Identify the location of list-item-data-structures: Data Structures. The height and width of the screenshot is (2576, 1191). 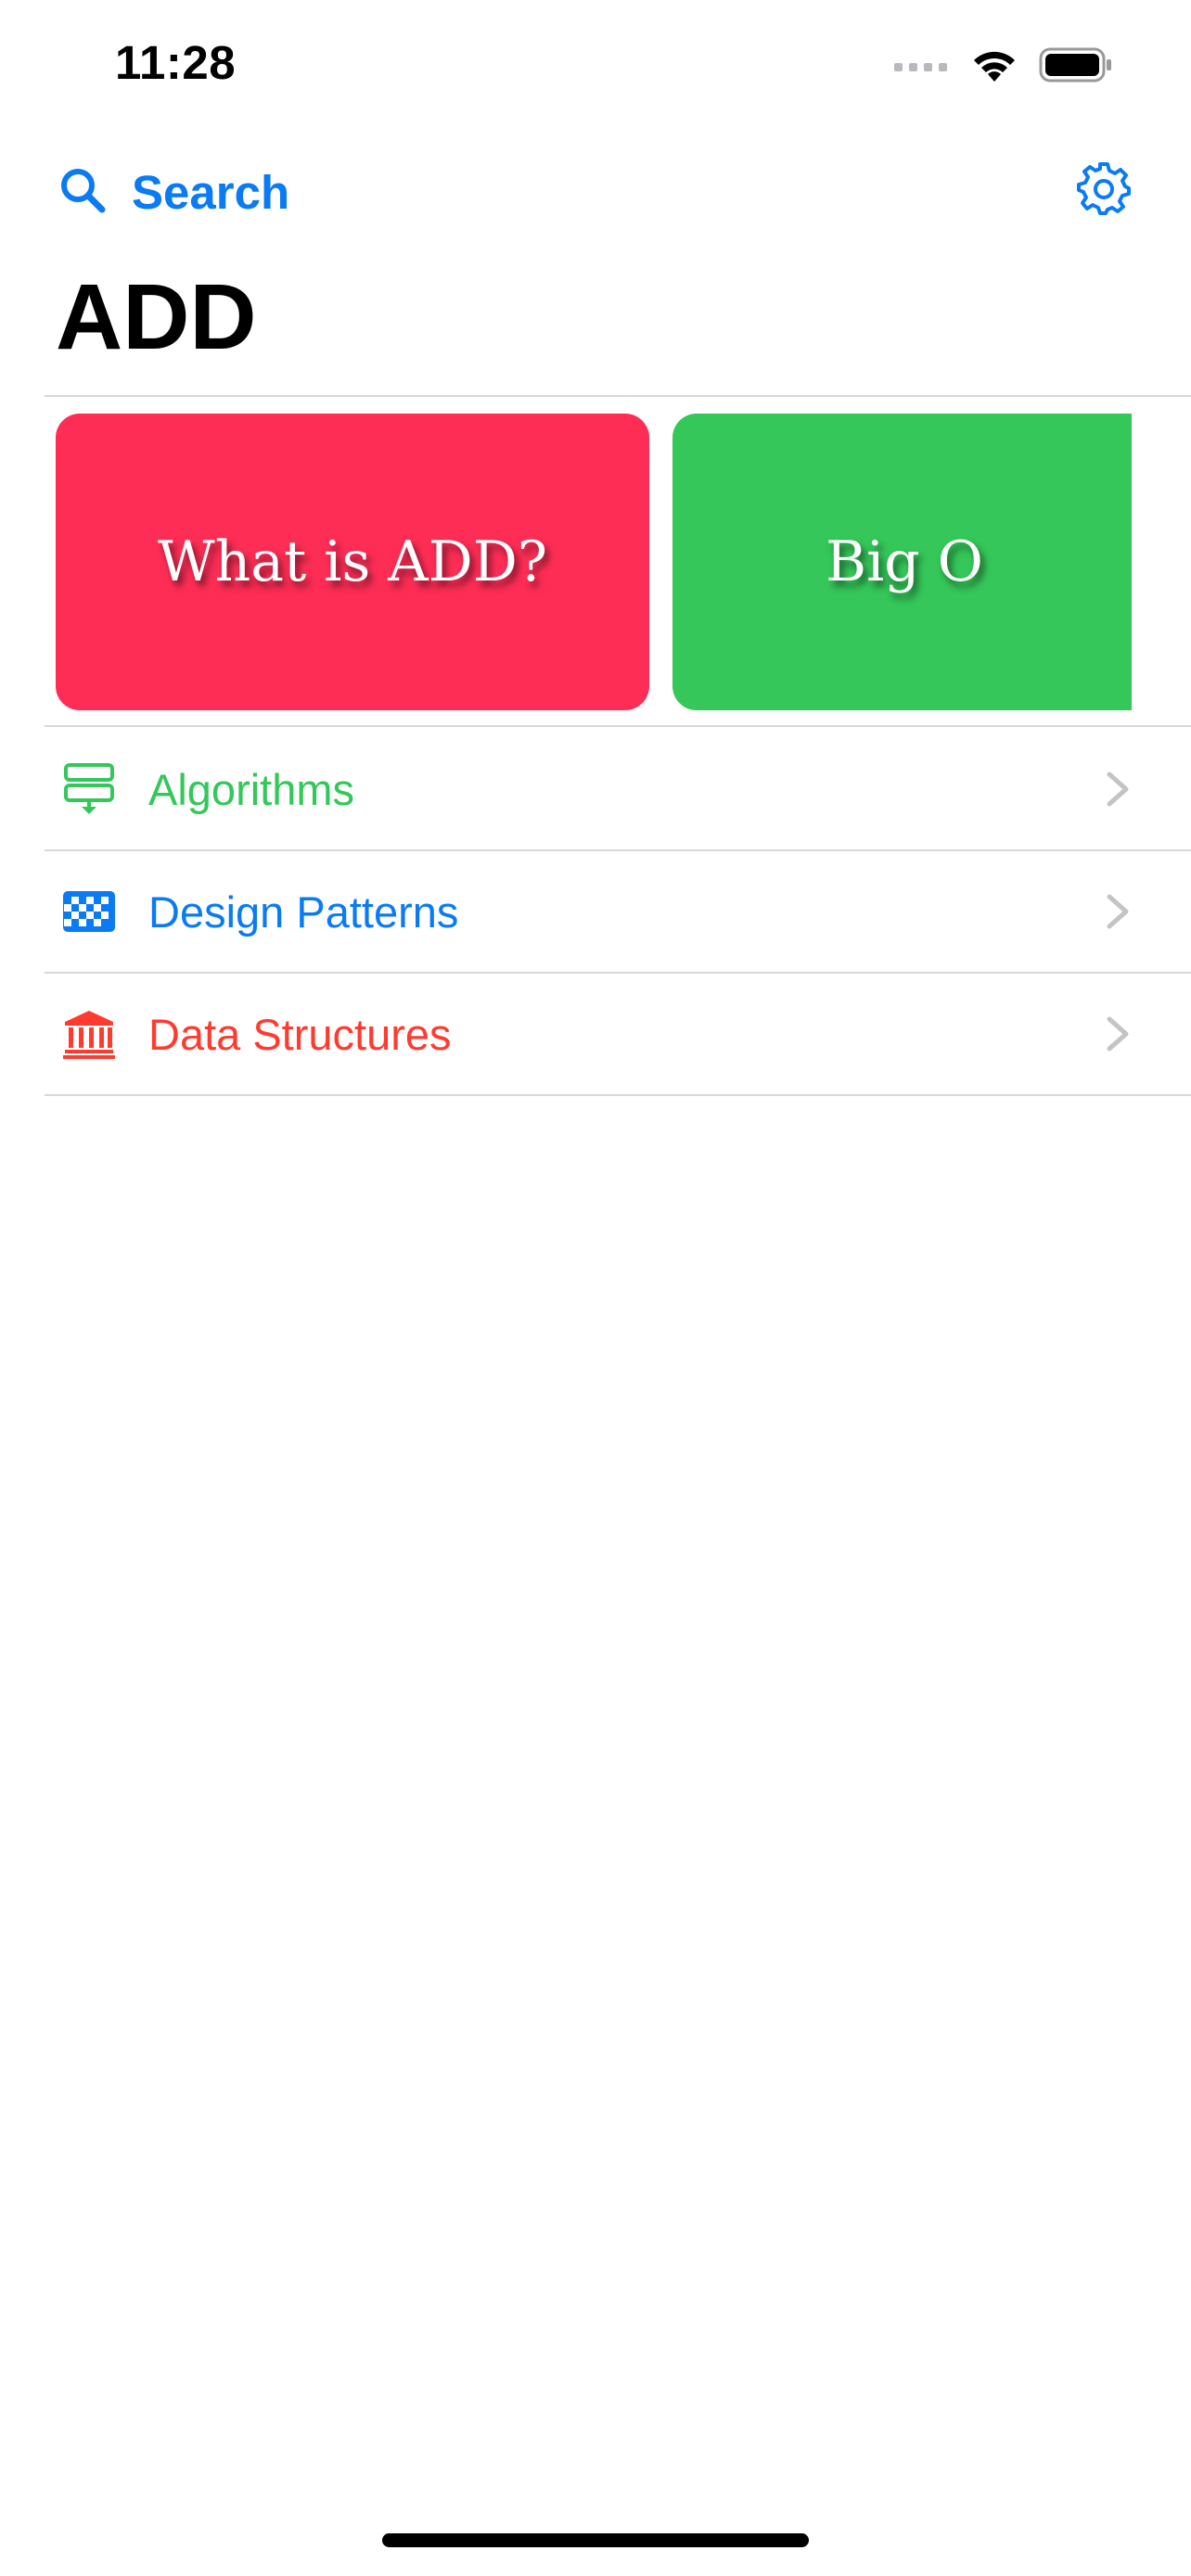
(618, 1034).